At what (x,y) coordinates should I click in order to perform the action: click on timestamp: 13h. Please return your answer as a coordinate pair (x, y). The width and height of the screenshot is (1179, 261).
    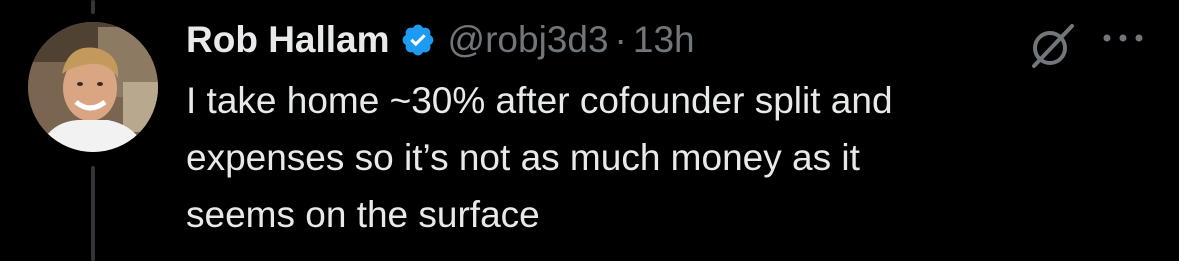
    Looking at the image, I should click on (664, 40).